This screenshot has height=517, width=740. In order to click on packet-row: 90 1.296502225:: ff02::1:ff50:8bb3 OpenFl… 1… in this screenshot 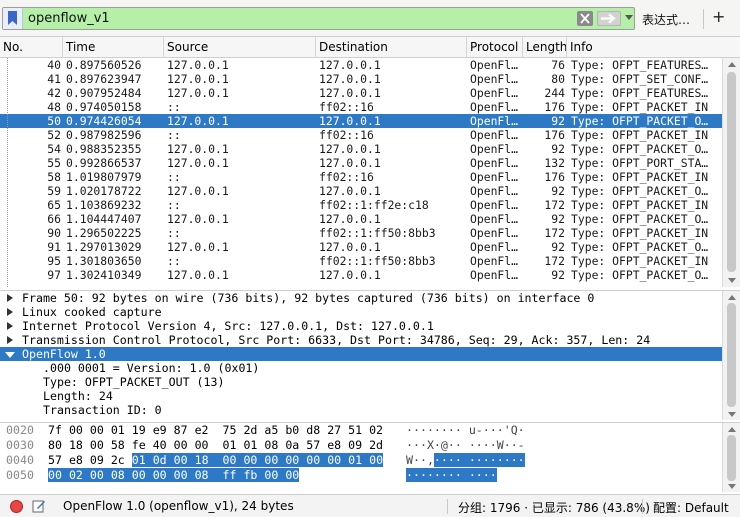, I will do `click(361, 233)`.